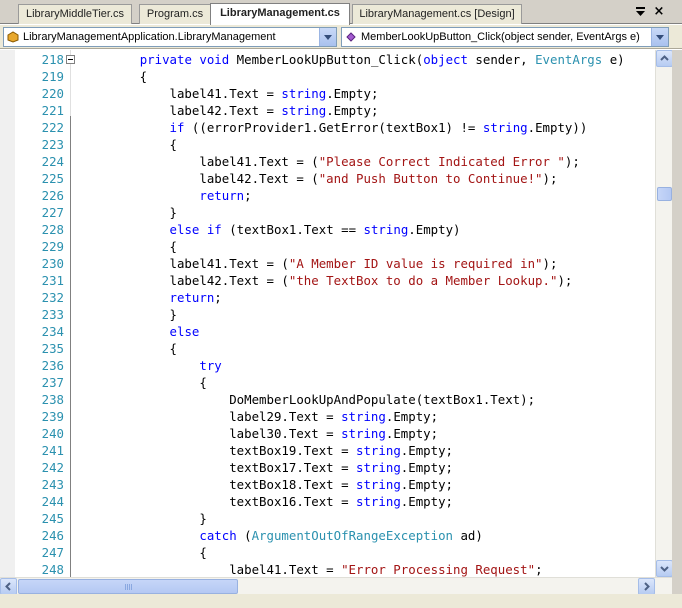 The width and height of the screenshot is (682, 608). Describe the element at coordinates (280, 14) in the screenshot. I see `tab-library-management: LibraryManagement.cs` at that location.